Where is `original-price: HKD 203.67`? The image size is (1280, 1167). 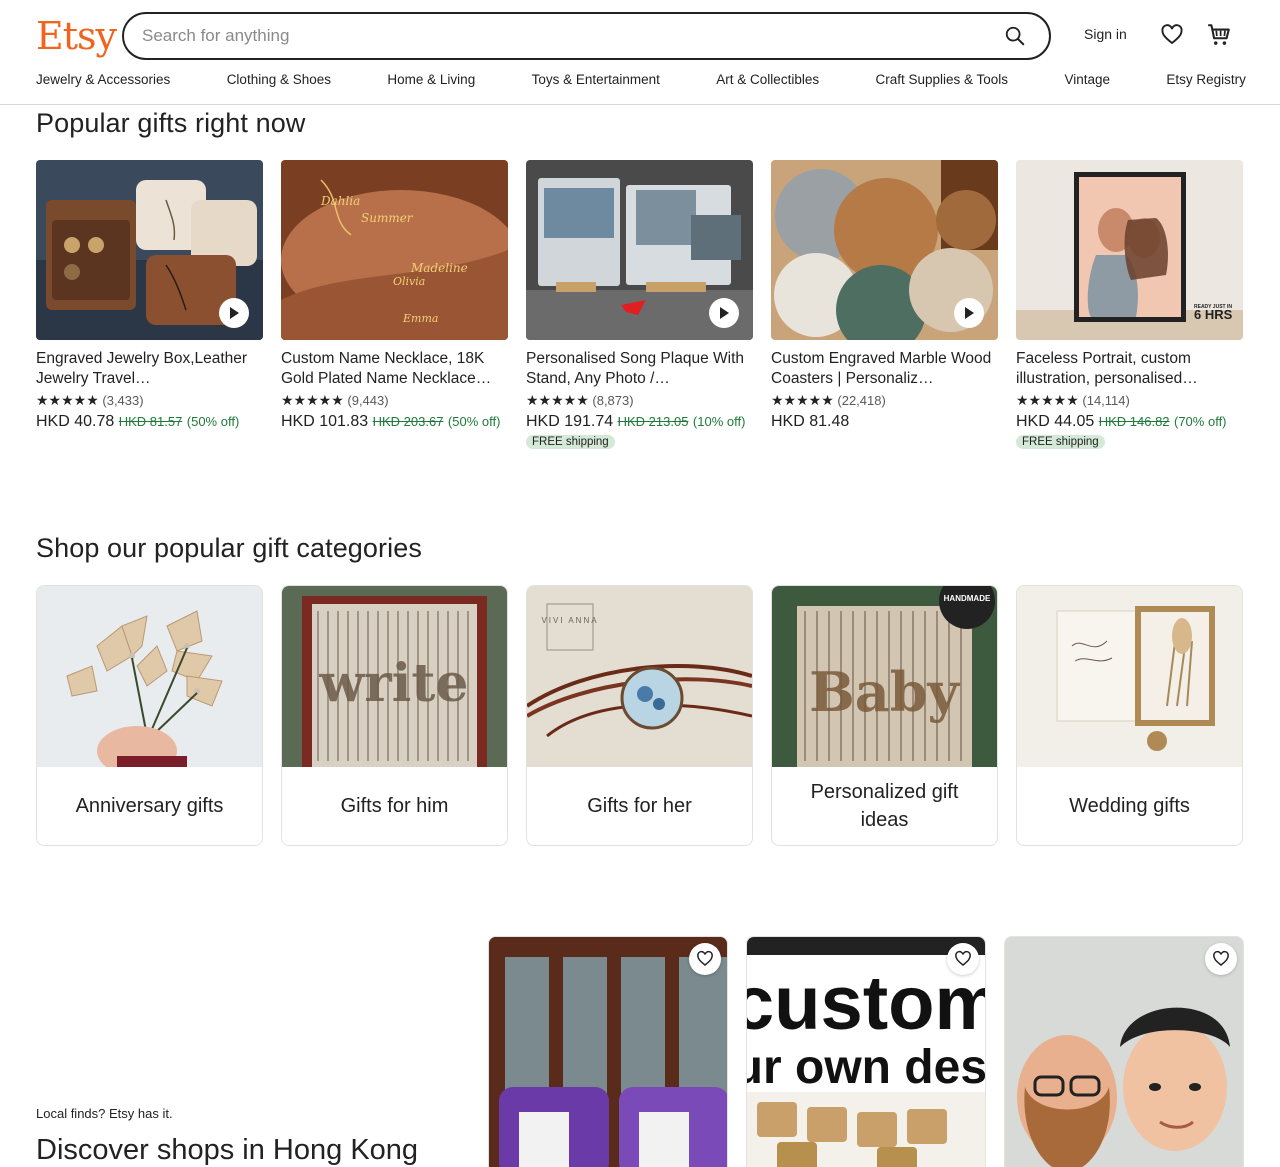 original-price: HKD 203.67 is located at coordinates (408, 421).